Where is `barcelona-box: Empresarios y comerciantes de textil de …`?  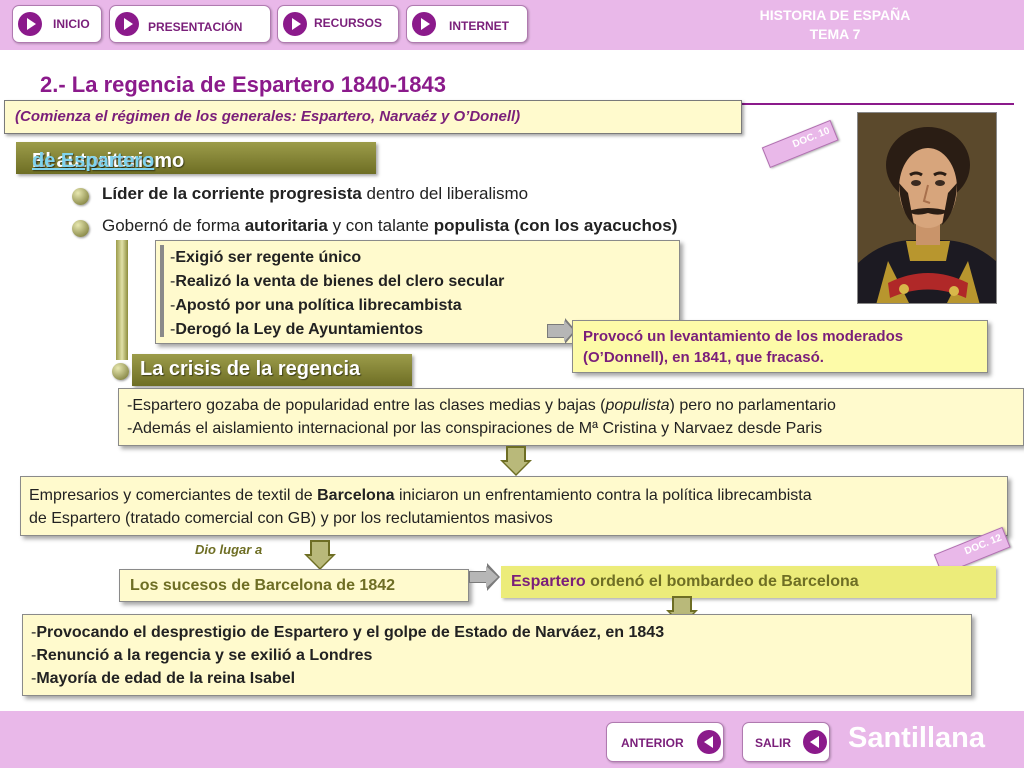
barcelona-box: Empresarios y comerciantes de textil de … is located at coordinates (514, 506).